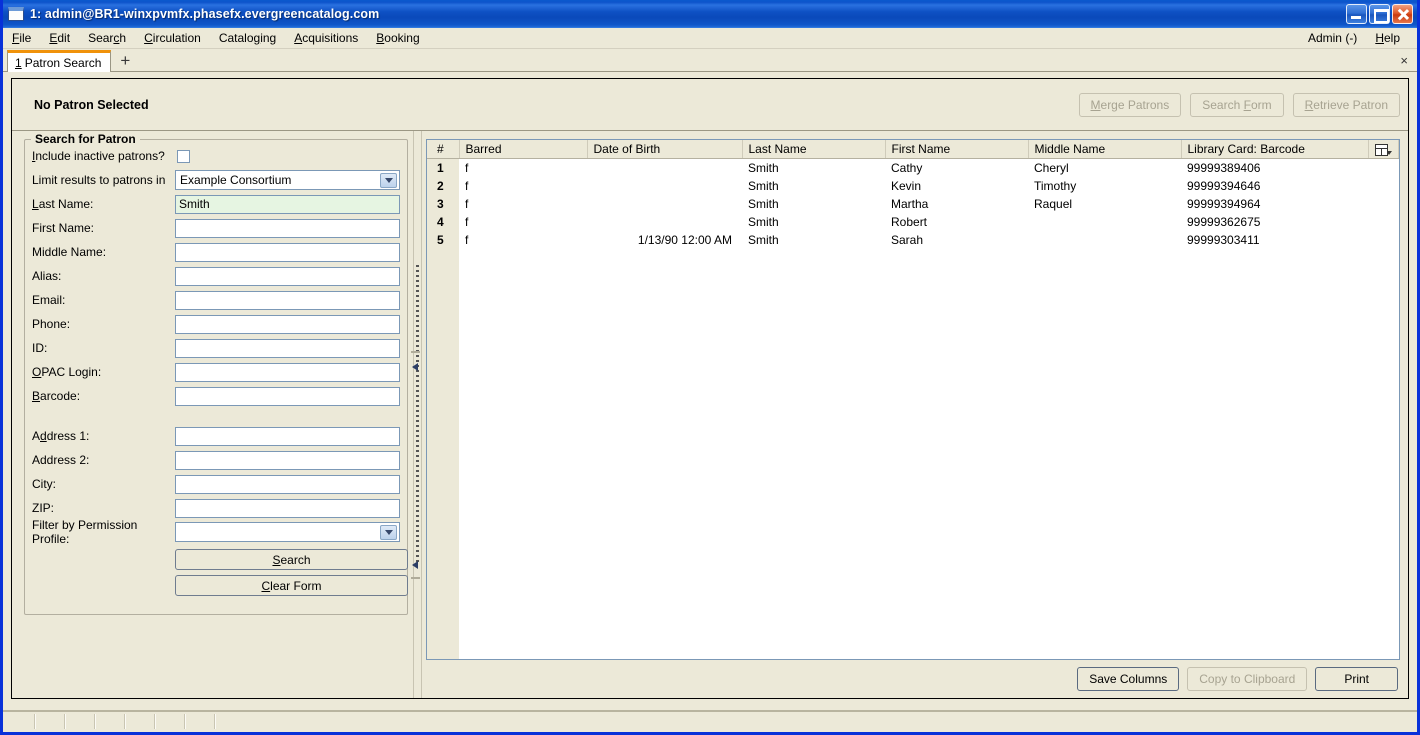  Describe the element at coordinates (415, 367) in the screenshot. I see `collapse-left-arrow-icon` at that location.